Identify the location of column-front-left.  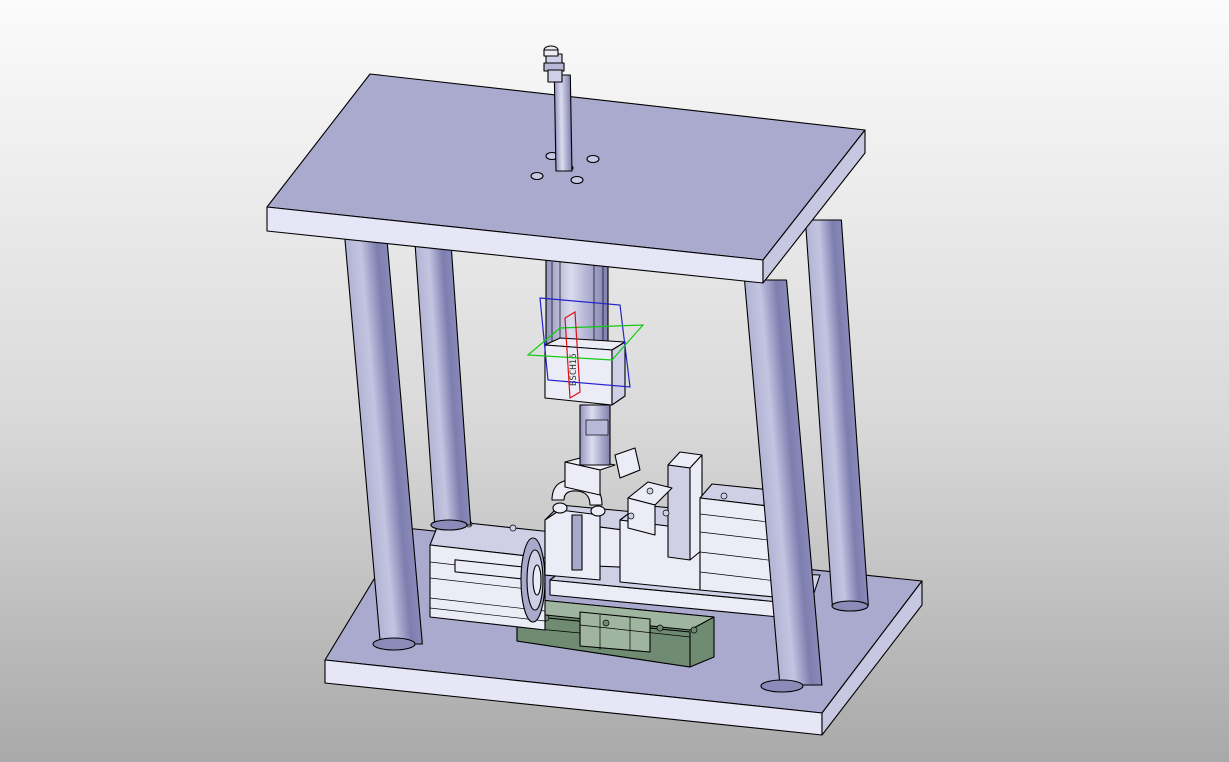
(383, 441).